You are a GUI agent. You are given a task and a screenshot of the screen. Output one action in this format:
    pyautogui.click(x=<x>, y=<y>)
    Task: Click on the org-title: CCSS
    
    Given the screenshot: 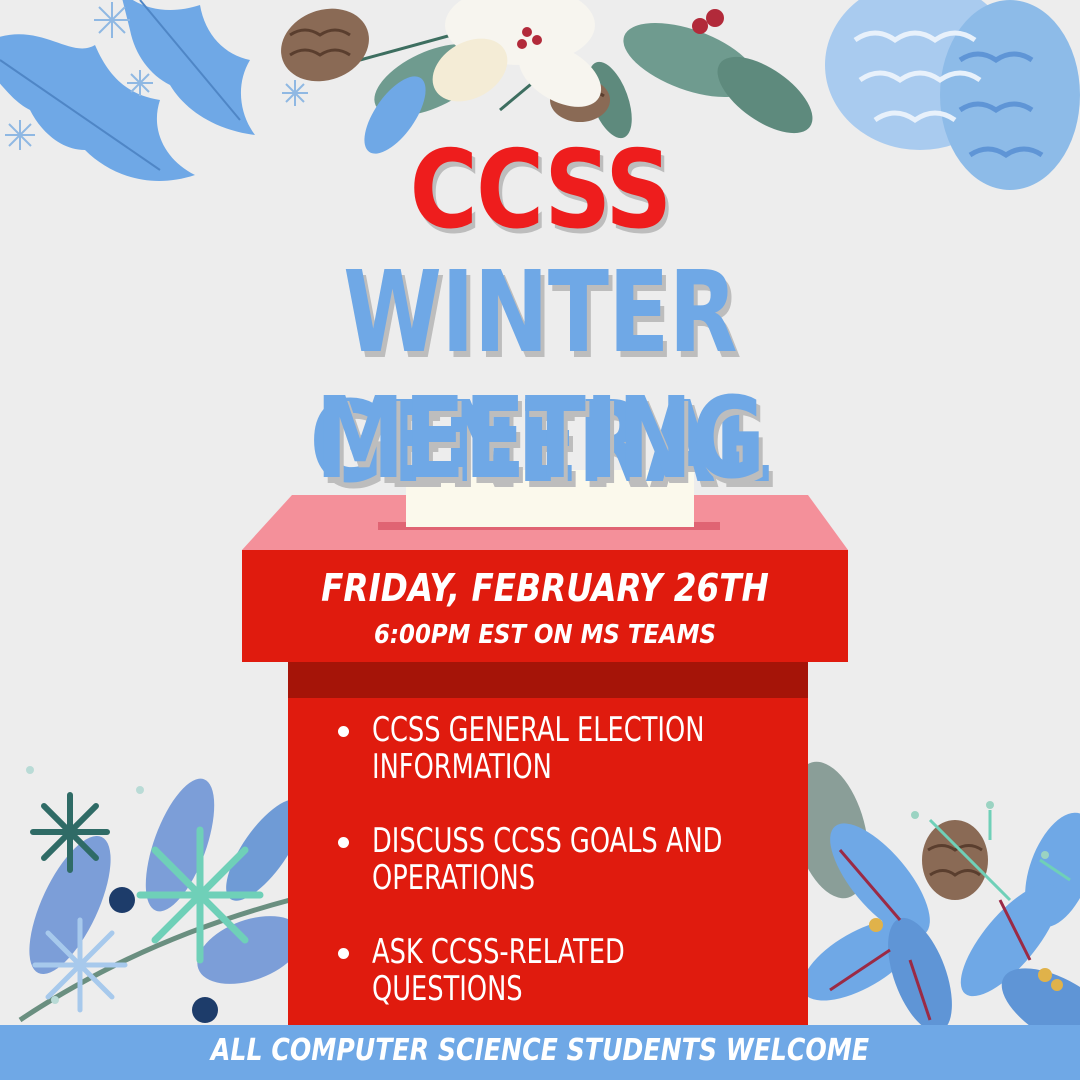 What is the action you would take?
    pyautogui.click(x=541, y=190)
    